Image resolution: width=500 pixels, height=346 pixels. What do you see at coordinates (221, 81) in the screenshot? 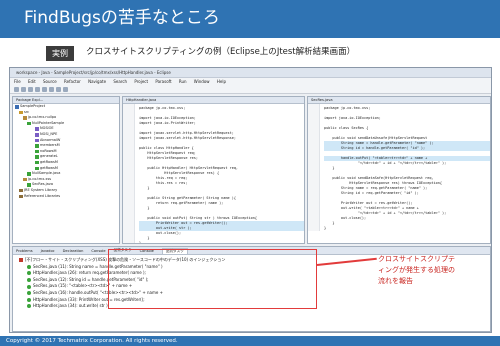
I see `menu-help: Help` at bounding box center [221, 81].